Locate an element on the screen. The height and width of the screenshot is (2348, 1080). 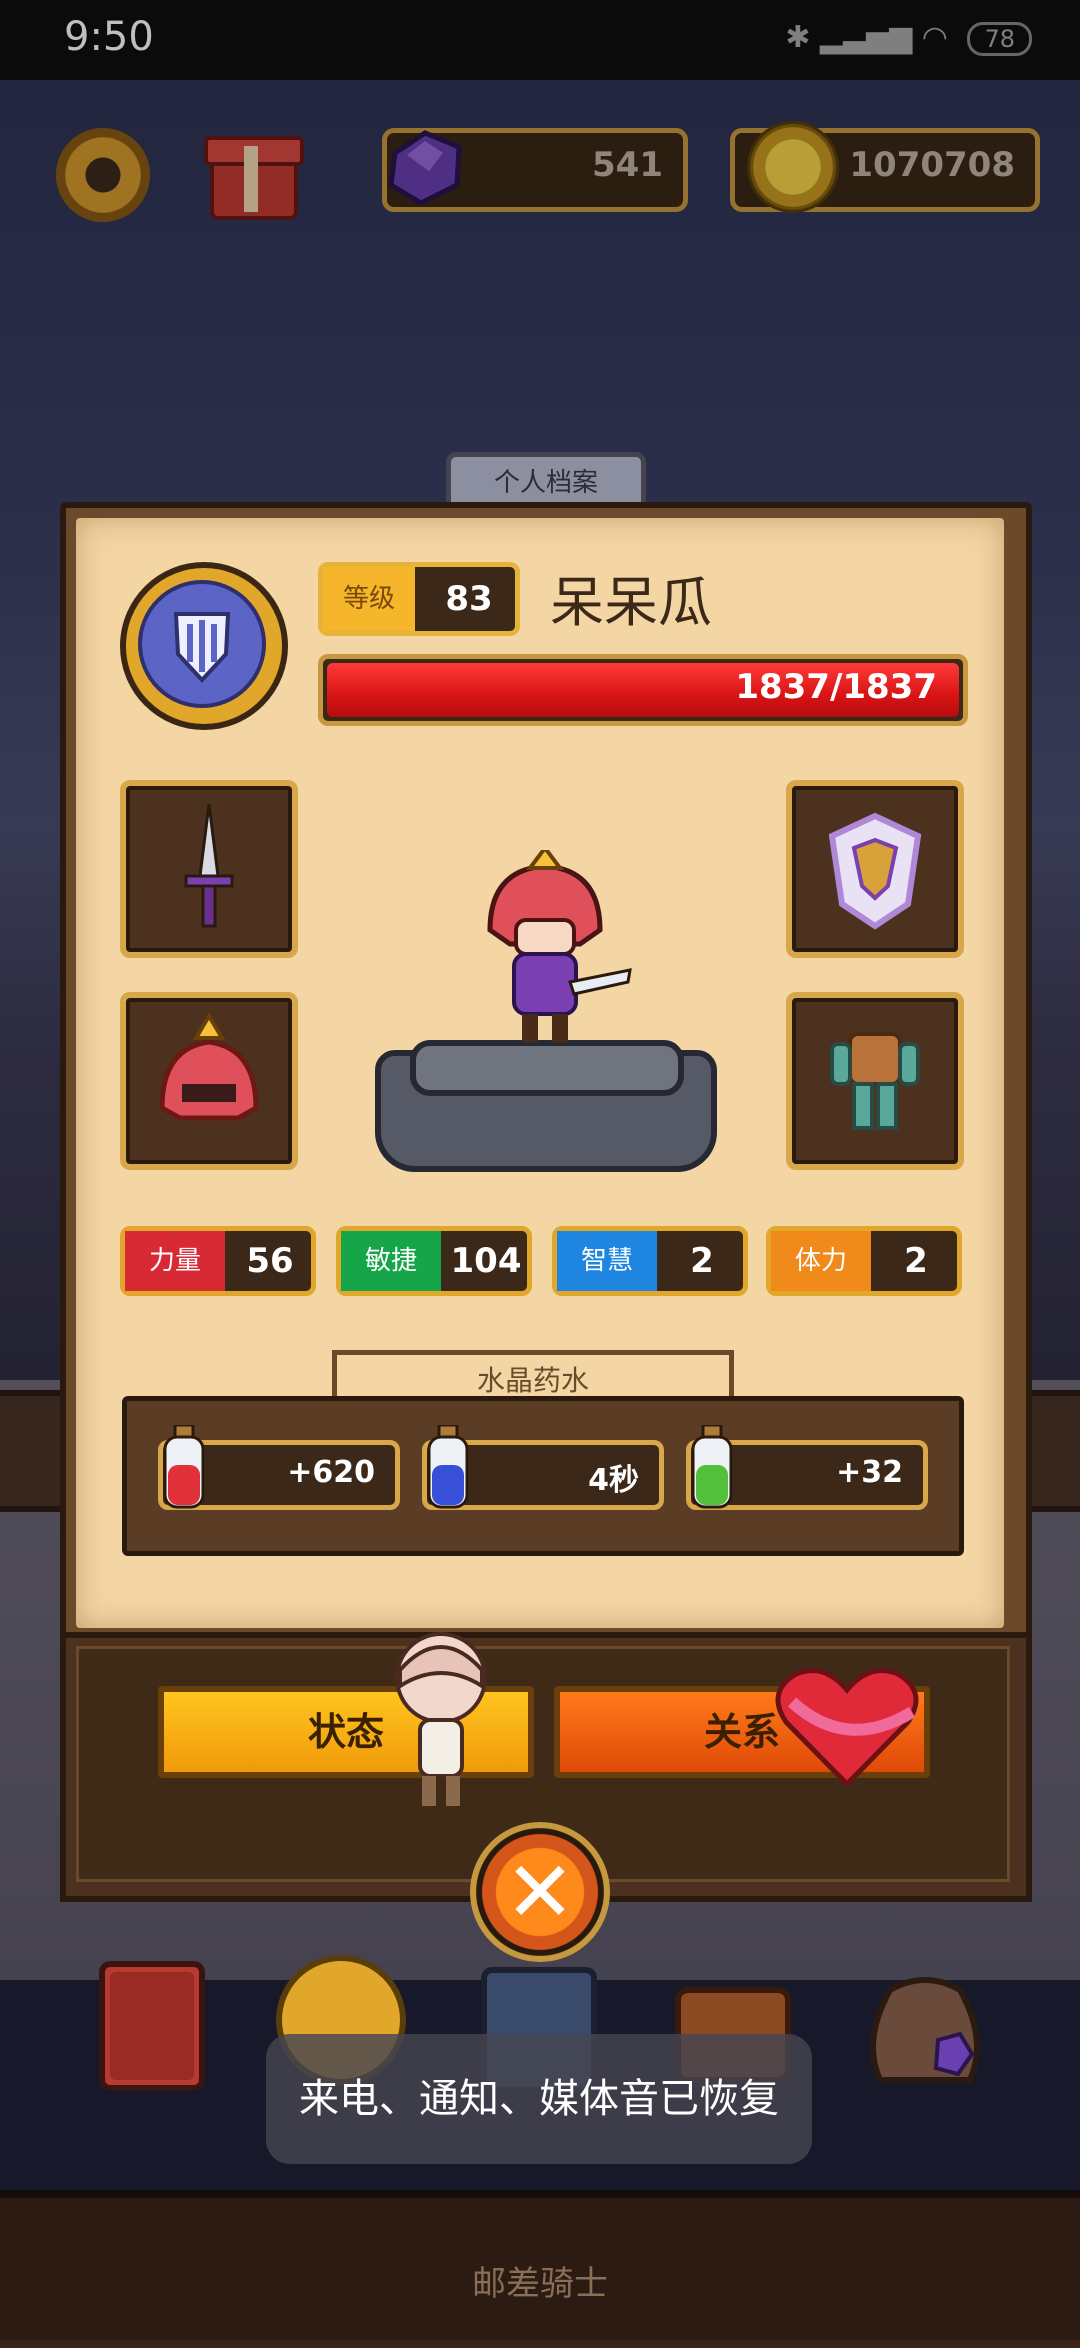
stat-agility-value: 104 is located at coordinates (486, 1261).